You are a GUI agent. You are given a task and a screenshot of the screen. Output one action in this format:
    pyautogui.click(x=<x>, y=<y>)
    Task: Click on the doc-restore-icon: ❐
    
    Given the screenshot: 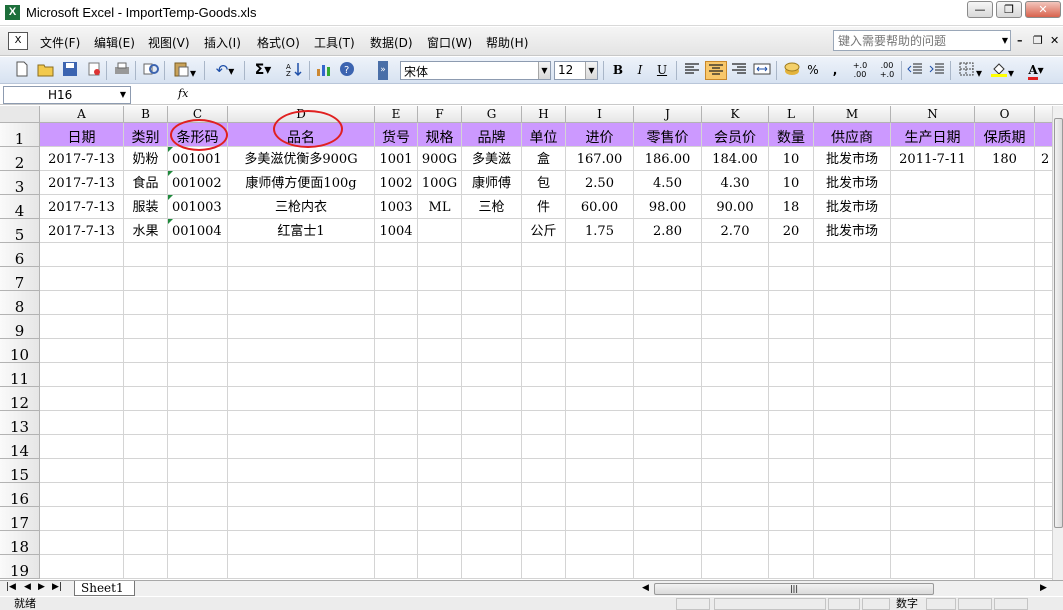 What is the action you would take?
    pyautogui.click(x=1038, y=40)
    